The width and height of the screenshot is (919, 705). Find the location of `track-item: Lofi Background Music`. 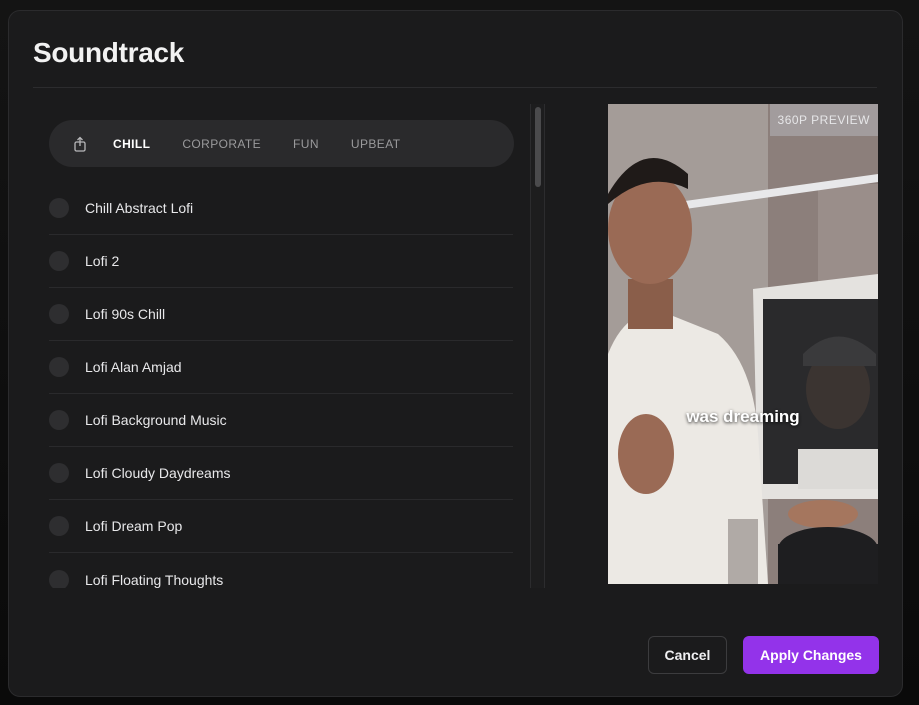

track-item: Lofi Background Music is located at coordinates (281, 420).